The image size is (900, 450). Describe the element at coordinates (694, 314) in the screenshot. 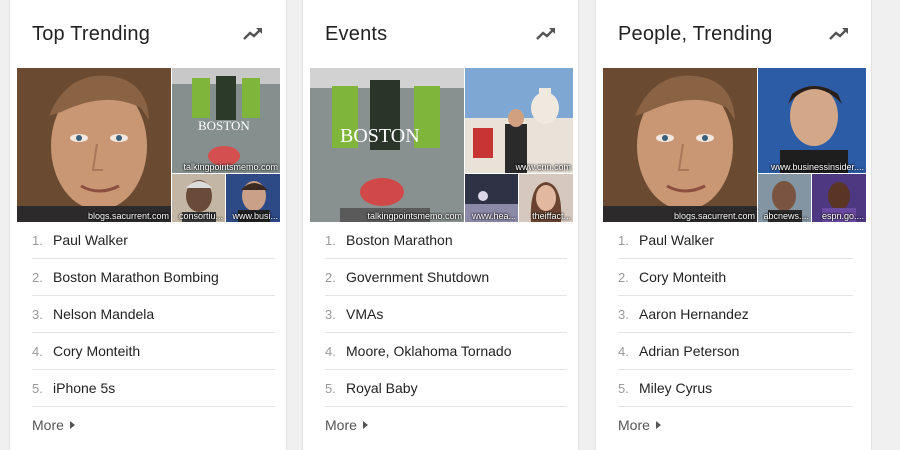

I see `item-label: Aaron Hernandez` at that location.